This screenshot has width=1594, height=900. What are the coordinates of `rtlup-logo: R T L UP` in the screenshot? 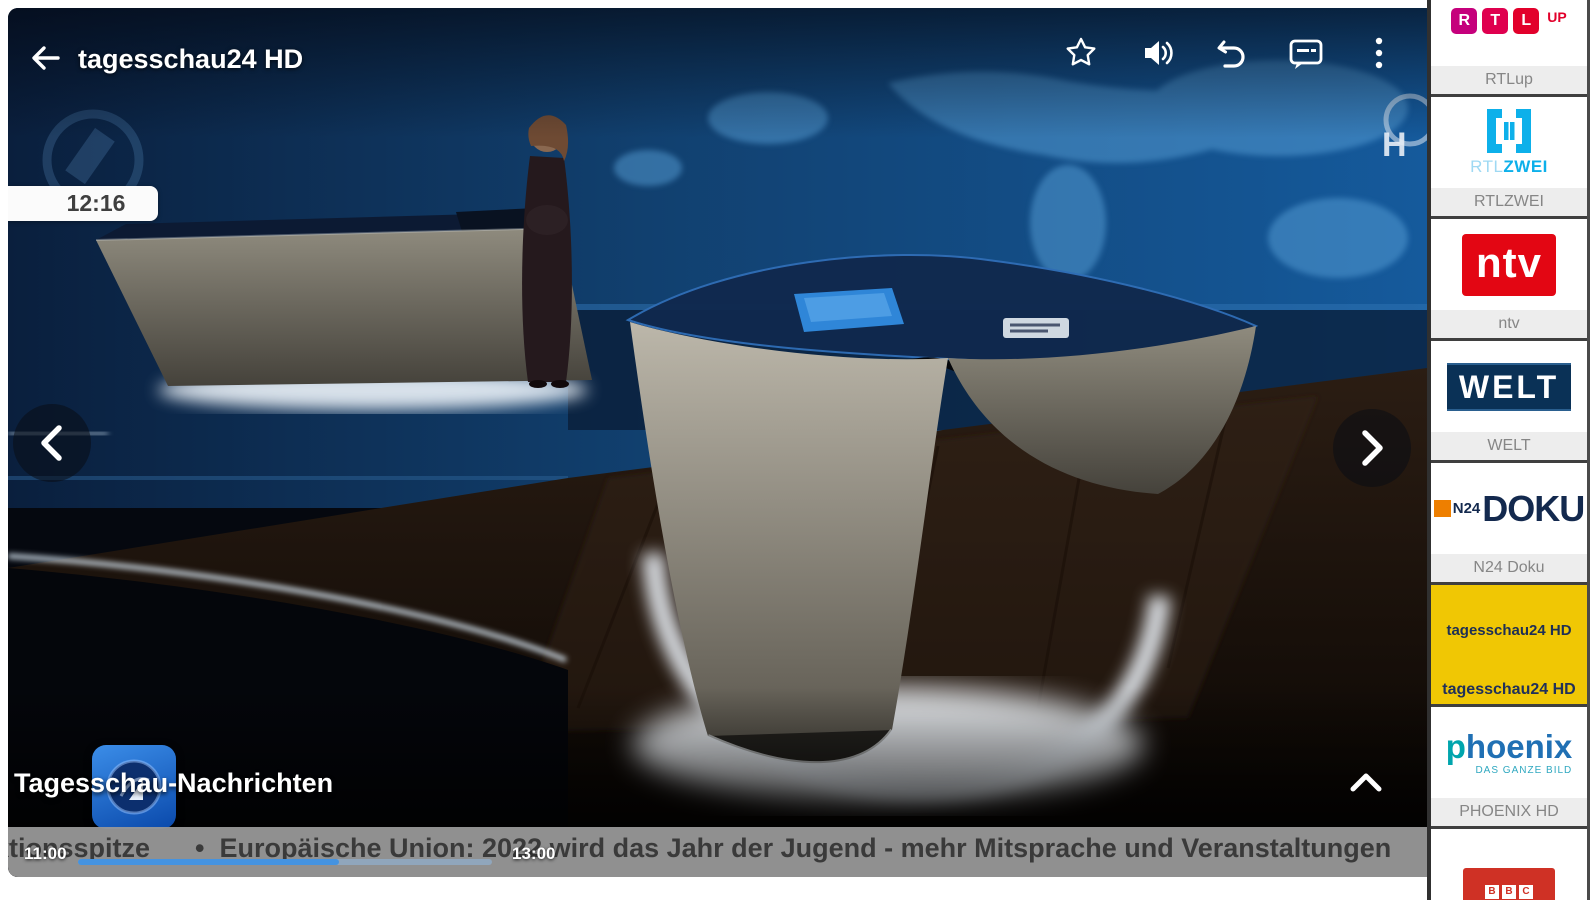 It's located at (1509, 33).